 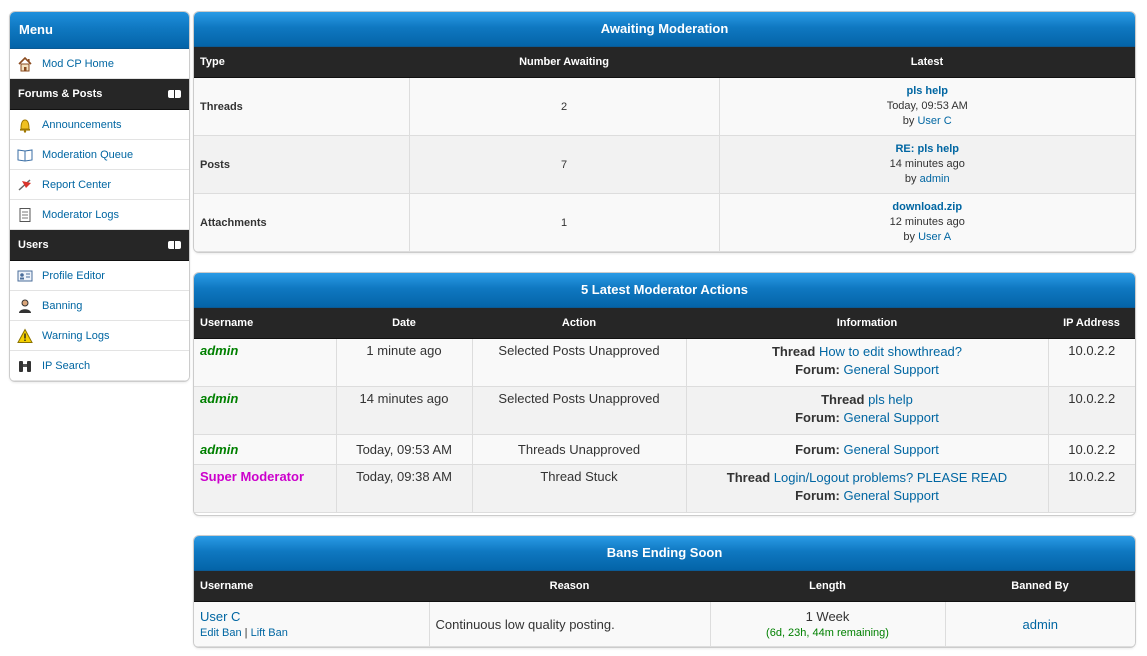 What do you see at coordinates (66, 366) in the screenshot?
I see `sidebar-link-ip-search: IP Search` at bounding box center [66, 366].